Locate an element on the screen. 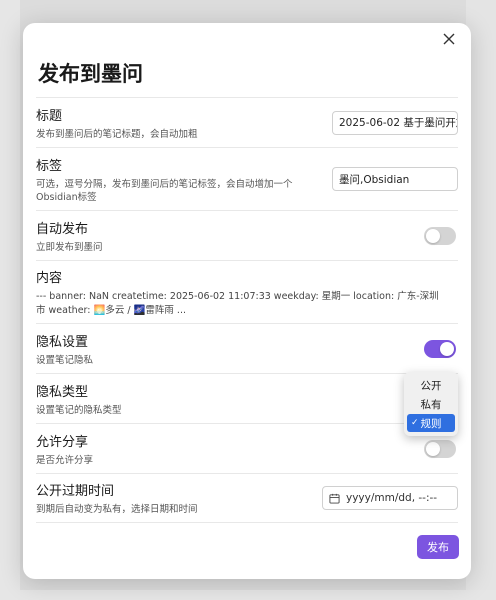 Image resolution: width=496 pixels, height=600 pixels. setting-label: 标题 is located at coordinates (49, 116).